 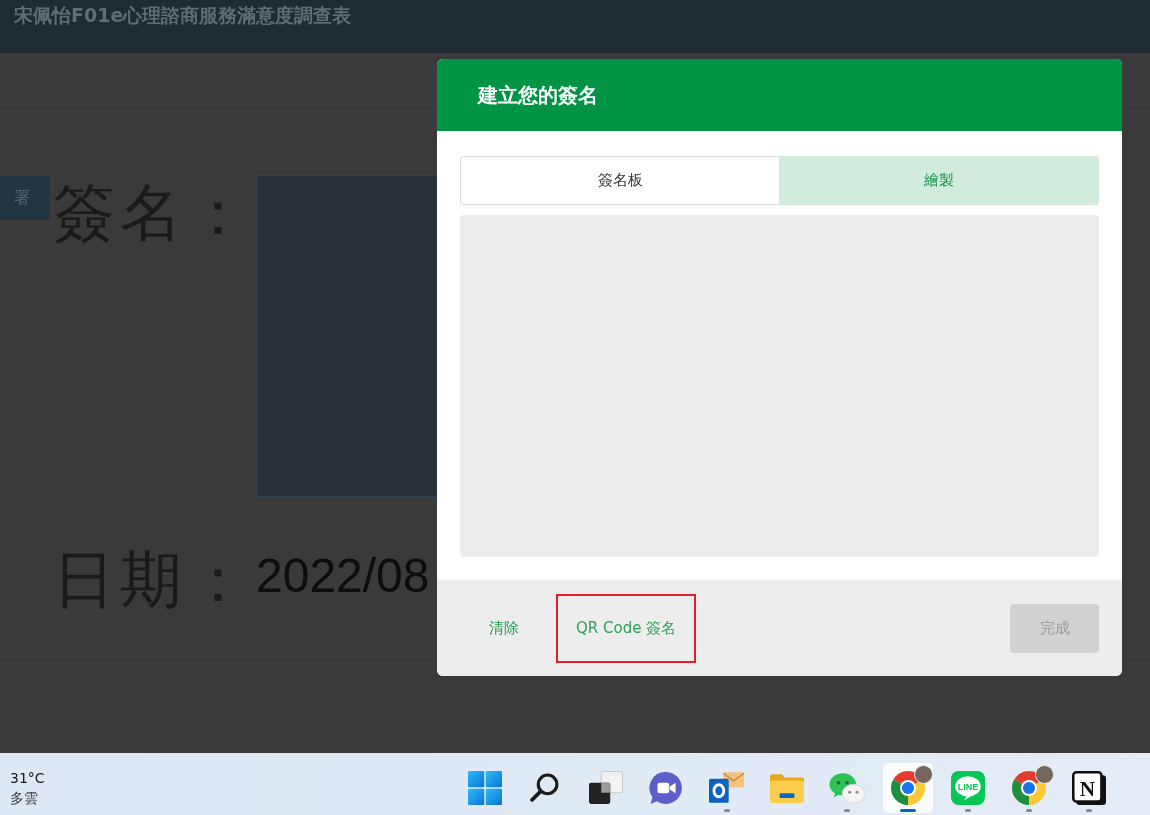 I want to click on weather-condition: 多雲, so click(x=24, y=798).